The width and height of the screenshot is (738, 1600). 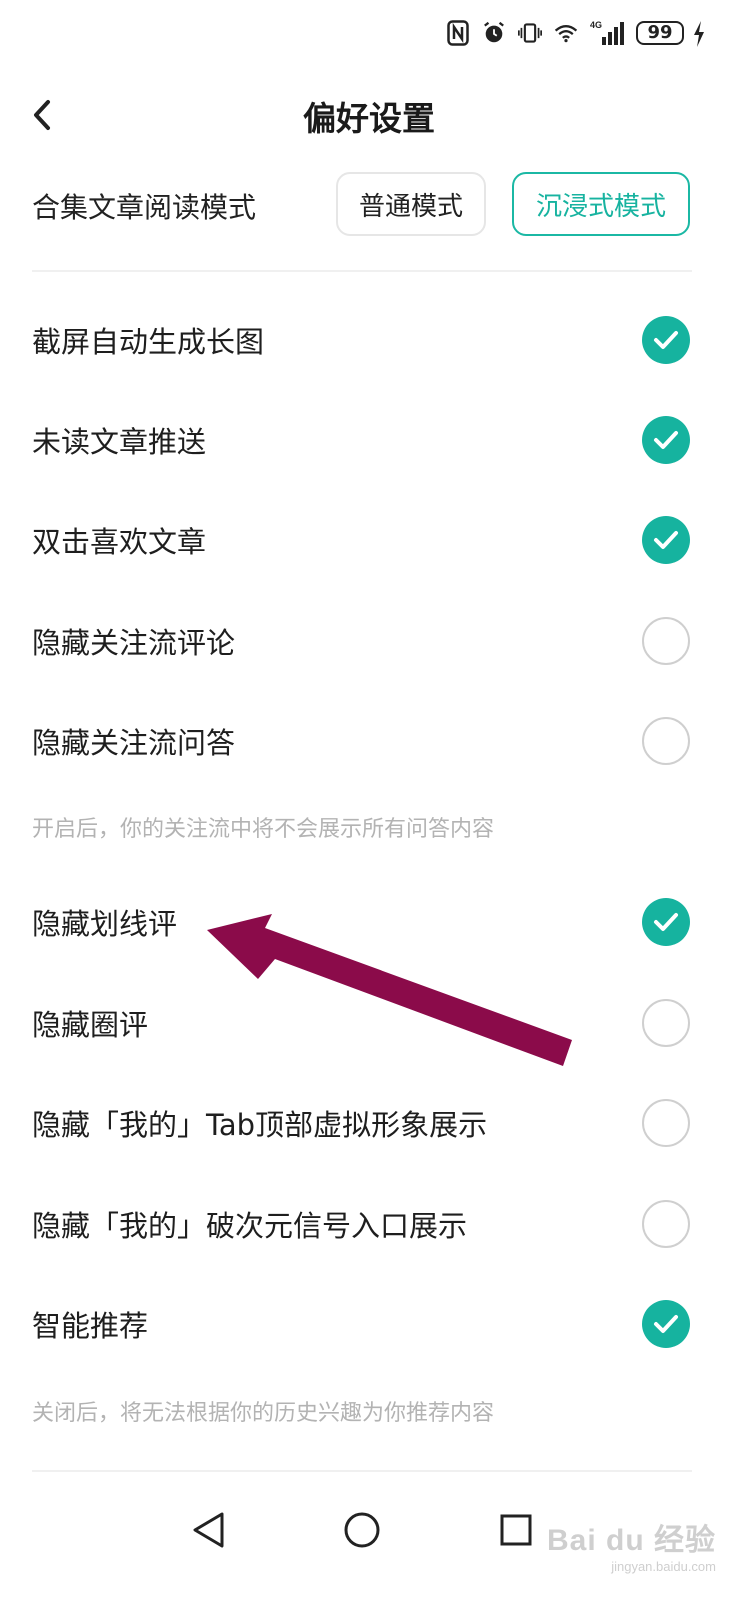 I want to click on watermark: Bai du 经验 jingyan.baidu.com, so click(x=631, y=1544).